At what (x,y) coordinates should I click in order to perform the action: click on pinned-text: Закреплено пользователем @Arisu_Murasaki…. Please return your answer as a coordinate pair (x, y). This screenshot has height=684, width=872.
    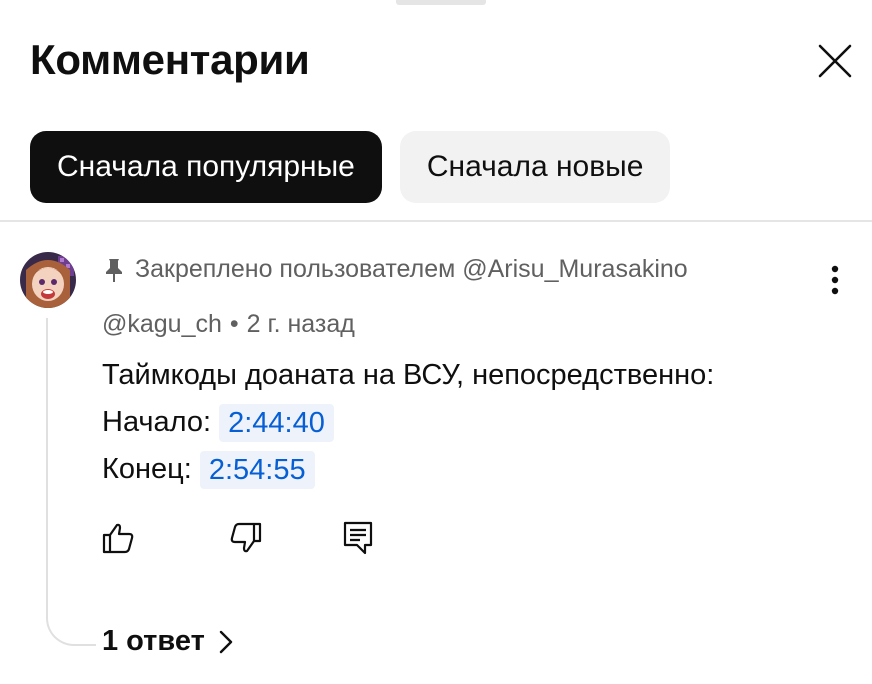
    Looking at the image, I should click on (411, 269).